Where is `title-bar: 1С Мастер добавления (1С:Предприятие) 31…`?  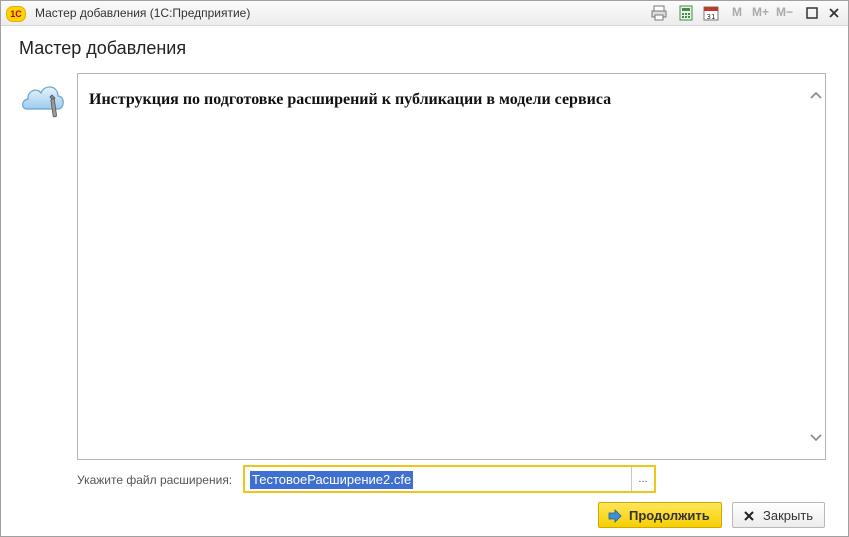
title-bar: 1С Мастер добавления (1С:Предприятие) 31… is located at coordinates (424, 13).